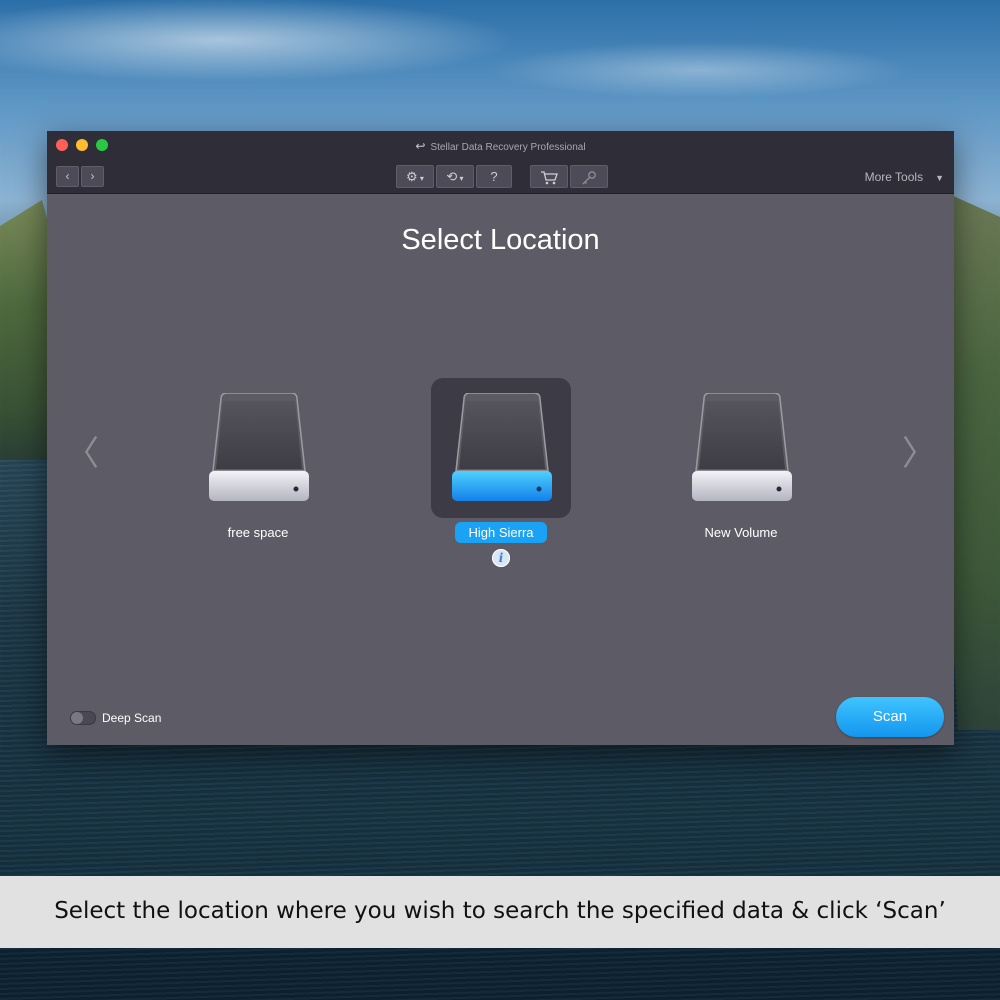 The image size is (1000, 1000). What do you see at coordinates (132, 718) in the screenshot?
I see `deep-scan-label: Deep Scan` at bounding box center [132, 718].